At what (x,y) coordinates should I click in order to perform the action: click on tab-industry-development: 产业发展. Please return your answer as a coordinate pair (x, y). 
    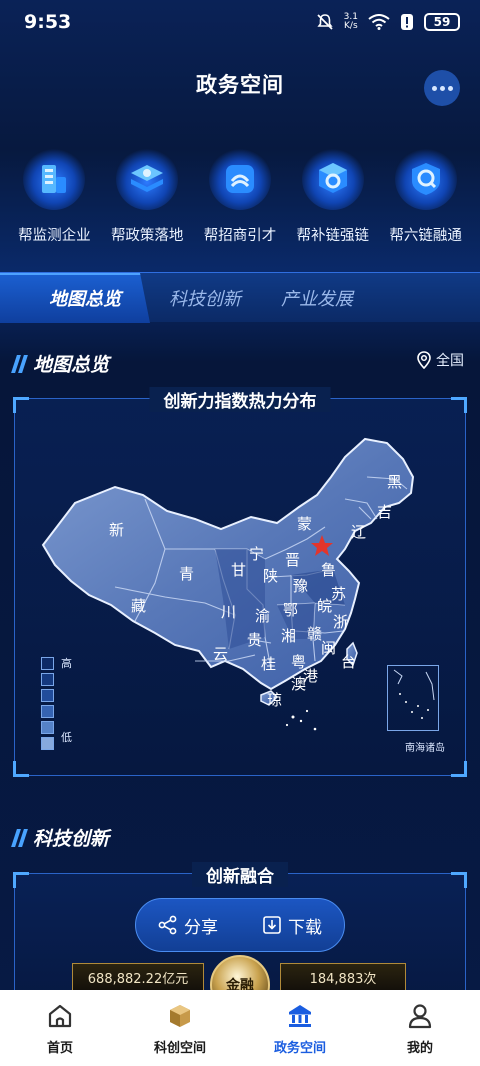
    Looking at the image, I should click on (317, 298).